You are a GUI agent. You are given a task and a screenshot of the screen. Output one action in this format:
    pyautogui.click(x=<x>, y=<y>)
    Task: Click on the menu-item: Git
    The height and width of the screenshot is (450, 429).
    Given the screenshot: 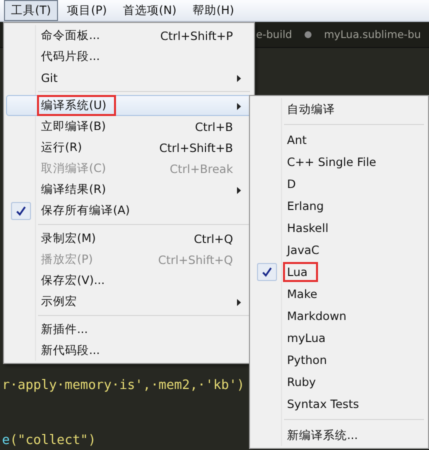 What is the action you would take?
    pyautogui.click(x=129, y=77)
    